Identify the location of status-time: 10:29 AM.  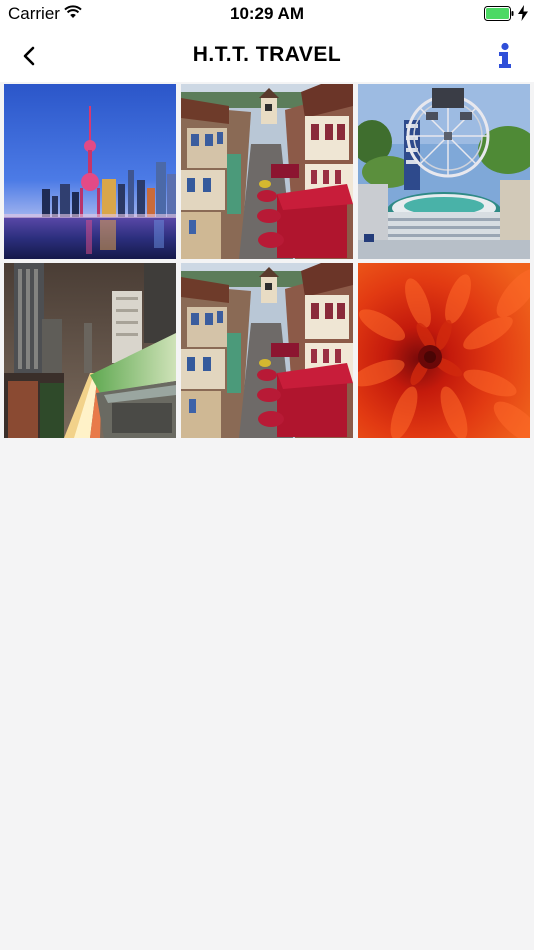
(266, 13).